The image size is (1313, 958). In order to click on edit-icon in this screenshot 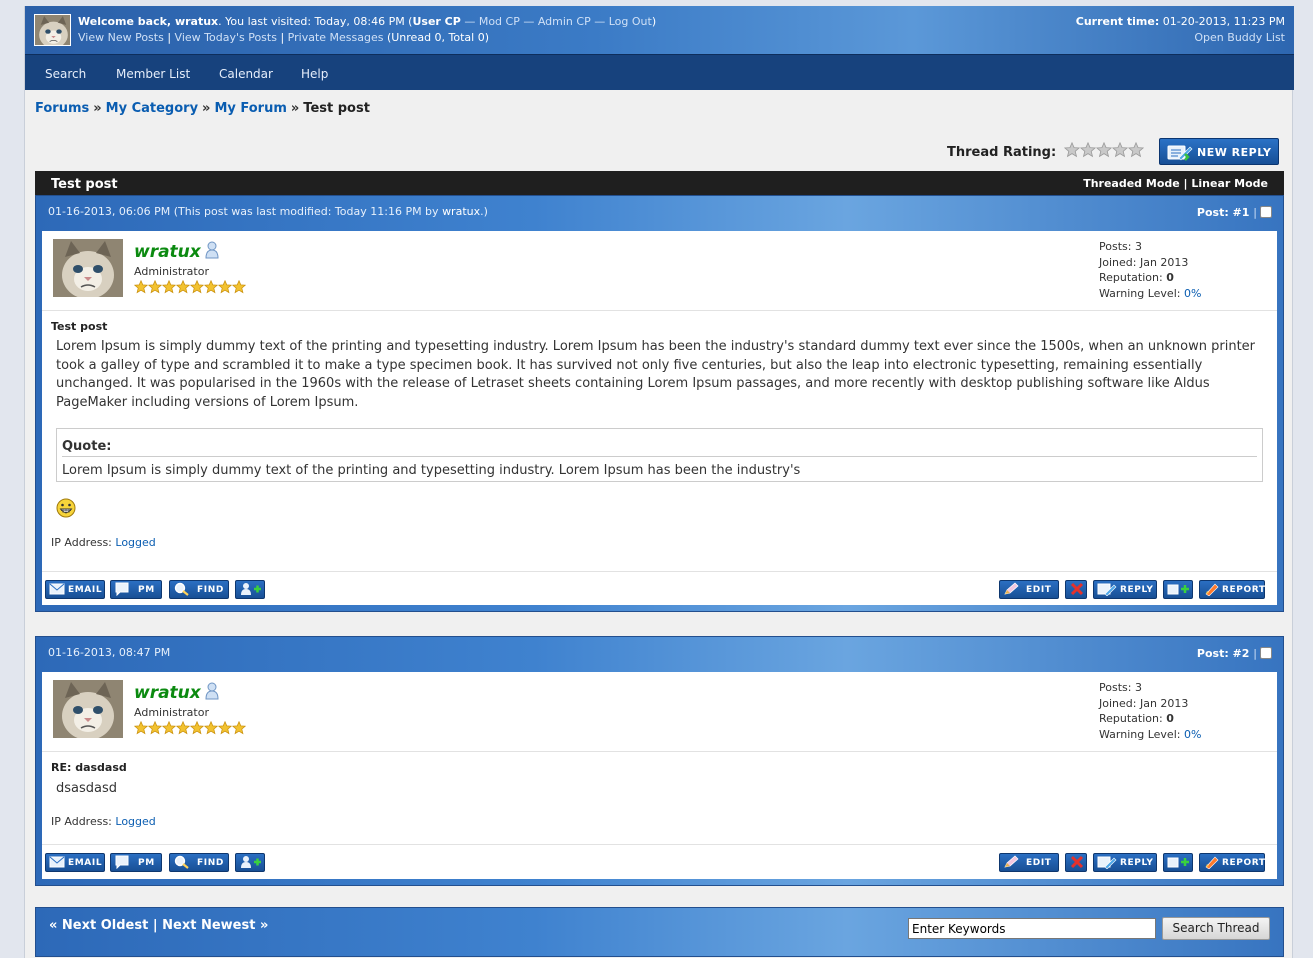, I will do `click(1012, 863)`.